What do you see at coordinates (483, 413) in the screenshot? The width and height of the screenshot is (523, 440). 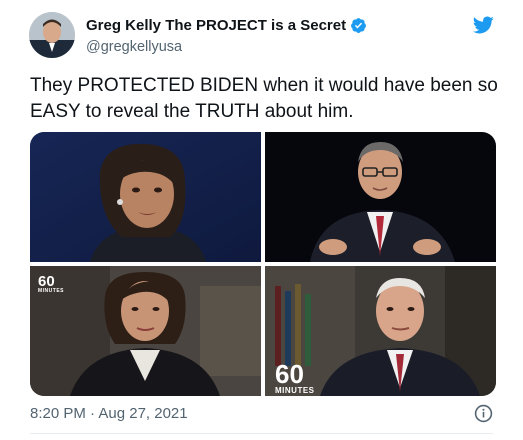 I see `info-icon` at bounding box center [483, 413].